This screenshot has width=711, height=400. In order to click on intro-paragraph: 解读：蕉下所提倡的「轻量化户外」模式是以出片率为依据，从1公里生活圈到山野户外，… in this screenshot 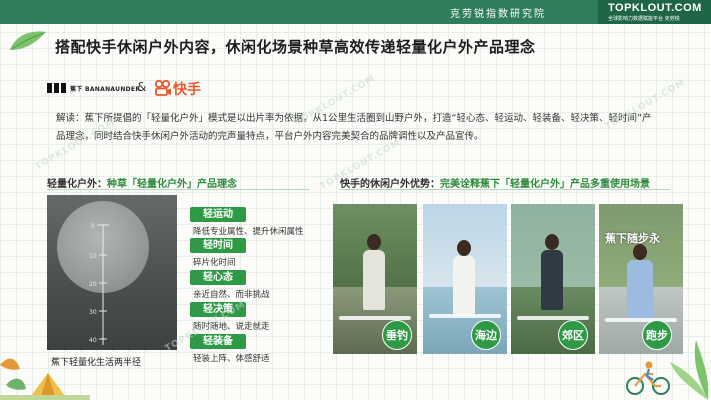, I will do `click(354, 127)`.